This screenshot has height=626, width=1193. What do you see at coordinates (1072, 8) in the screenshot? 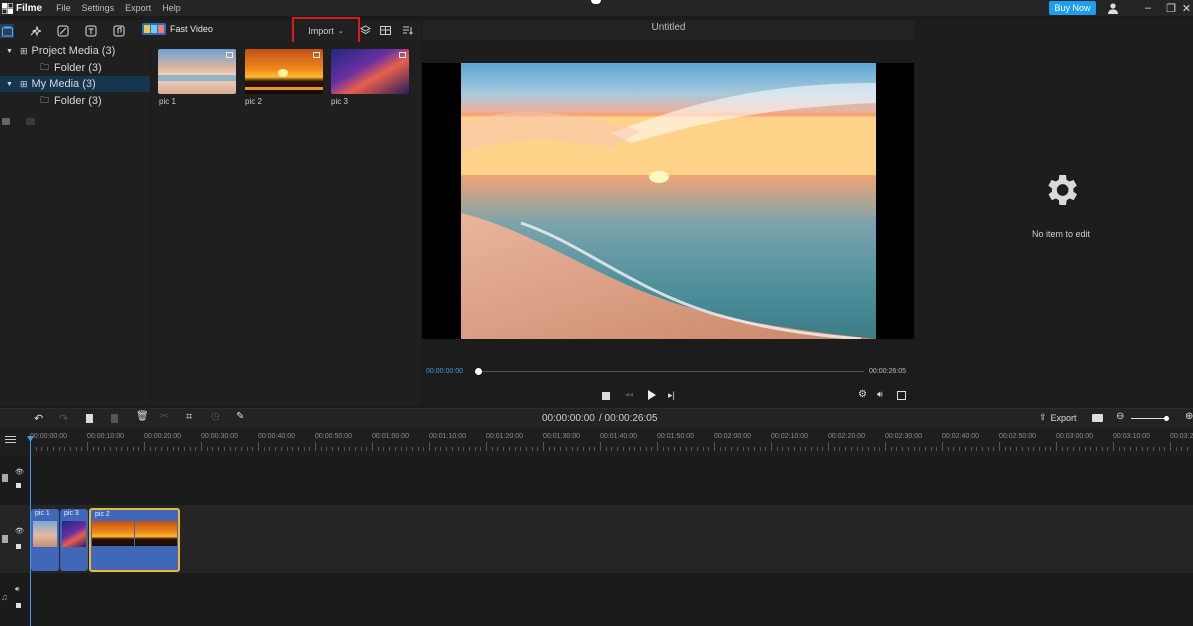
I see `buy-now-button: Buy Now` at bounding box center [1072, 8].